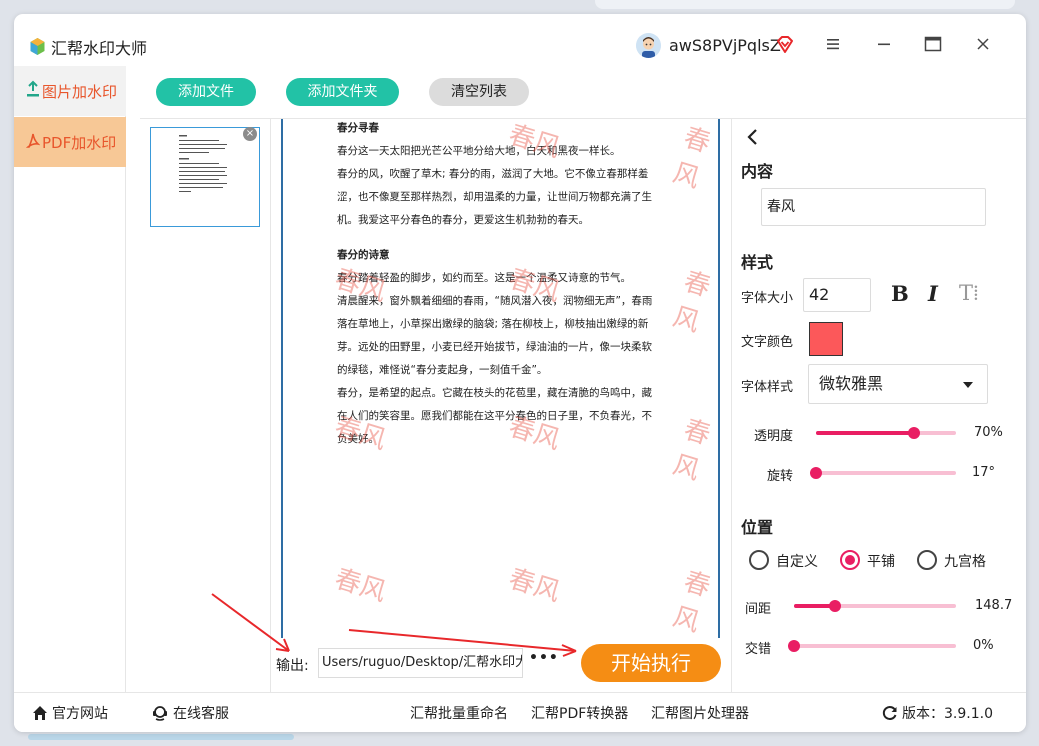  Describe the element at coordinates (358, 128) in the screenshot. I see `doc-heading: 春分寻春` at that location.